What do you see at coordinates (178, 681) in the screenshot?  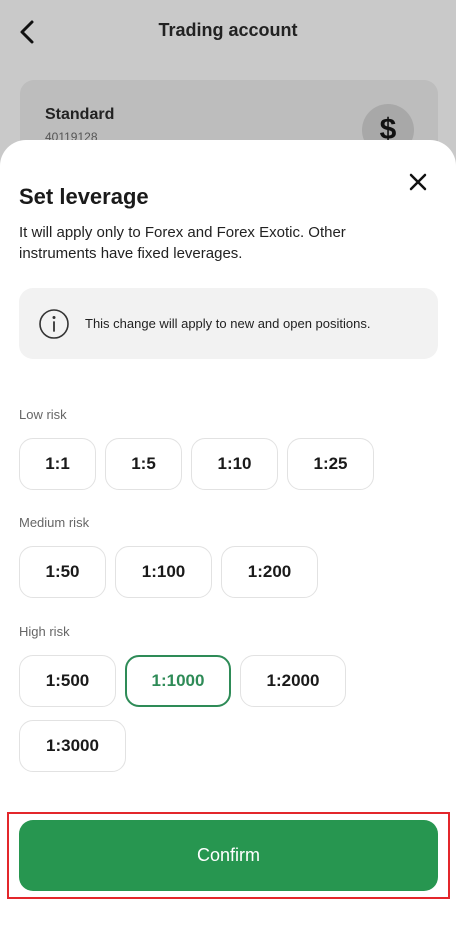 I see `leverage-option-1-1000: 1:1000` at bounding box center [178, 681].